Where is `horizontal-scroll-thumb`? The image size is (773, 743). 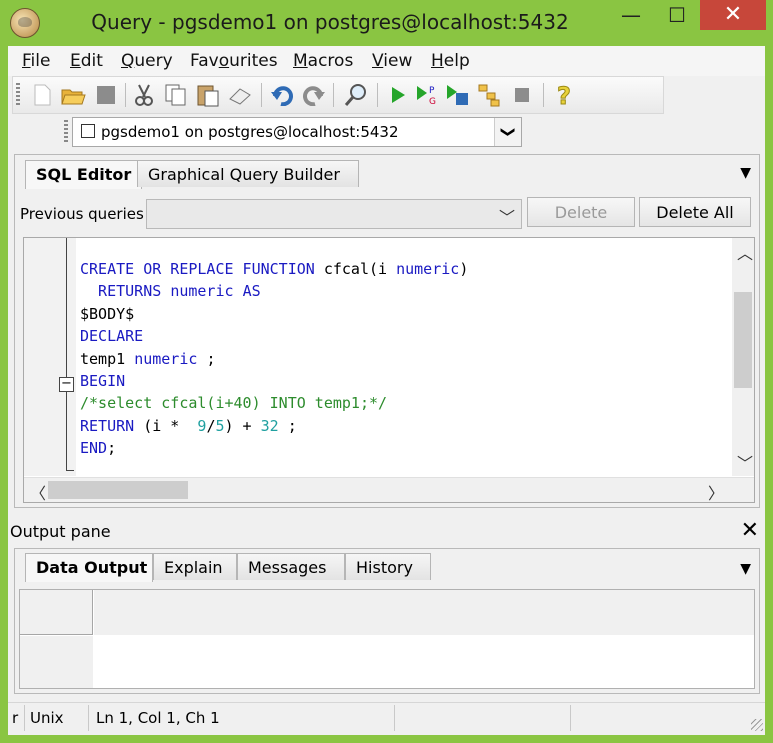 horizontal-scroll-thumb is located at coordinates (118, 490).